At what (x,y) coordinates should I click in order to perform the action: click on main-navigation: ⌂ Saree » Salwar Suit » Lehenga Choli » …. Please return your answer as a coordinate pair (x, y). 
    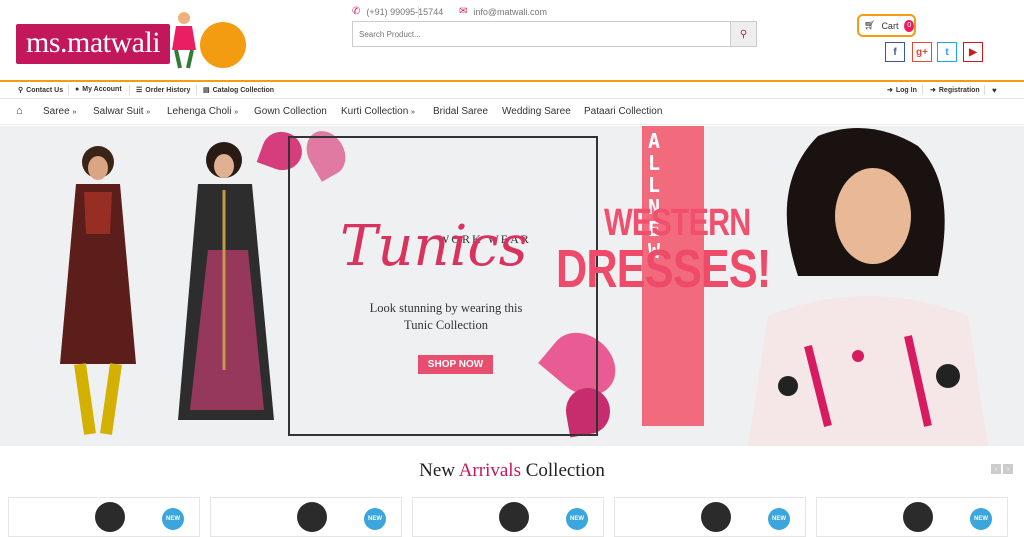
    Looking at the image, I should click on (512, 112).